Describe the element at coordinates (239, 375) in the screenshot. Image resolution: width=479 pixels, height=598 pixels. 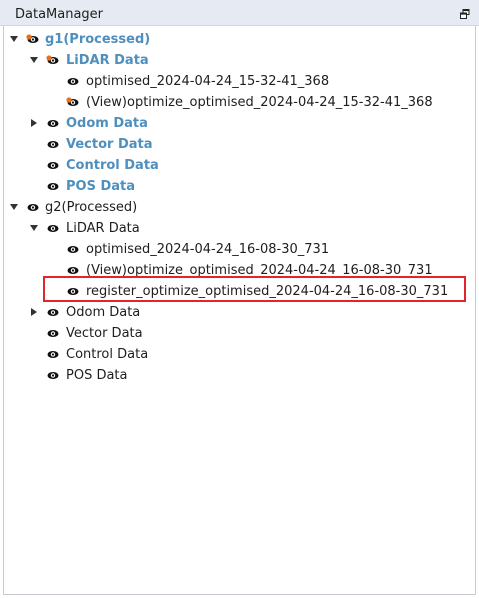
I see `tree-node-g2-pos: POS Data` at that location.